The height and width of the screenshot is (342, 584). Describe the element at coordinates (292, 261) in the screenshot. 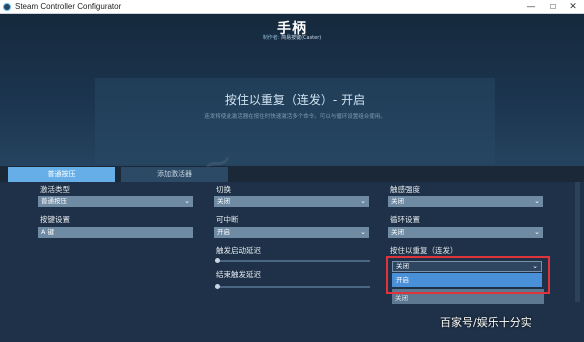

I see `start-delay-slider` at that location.